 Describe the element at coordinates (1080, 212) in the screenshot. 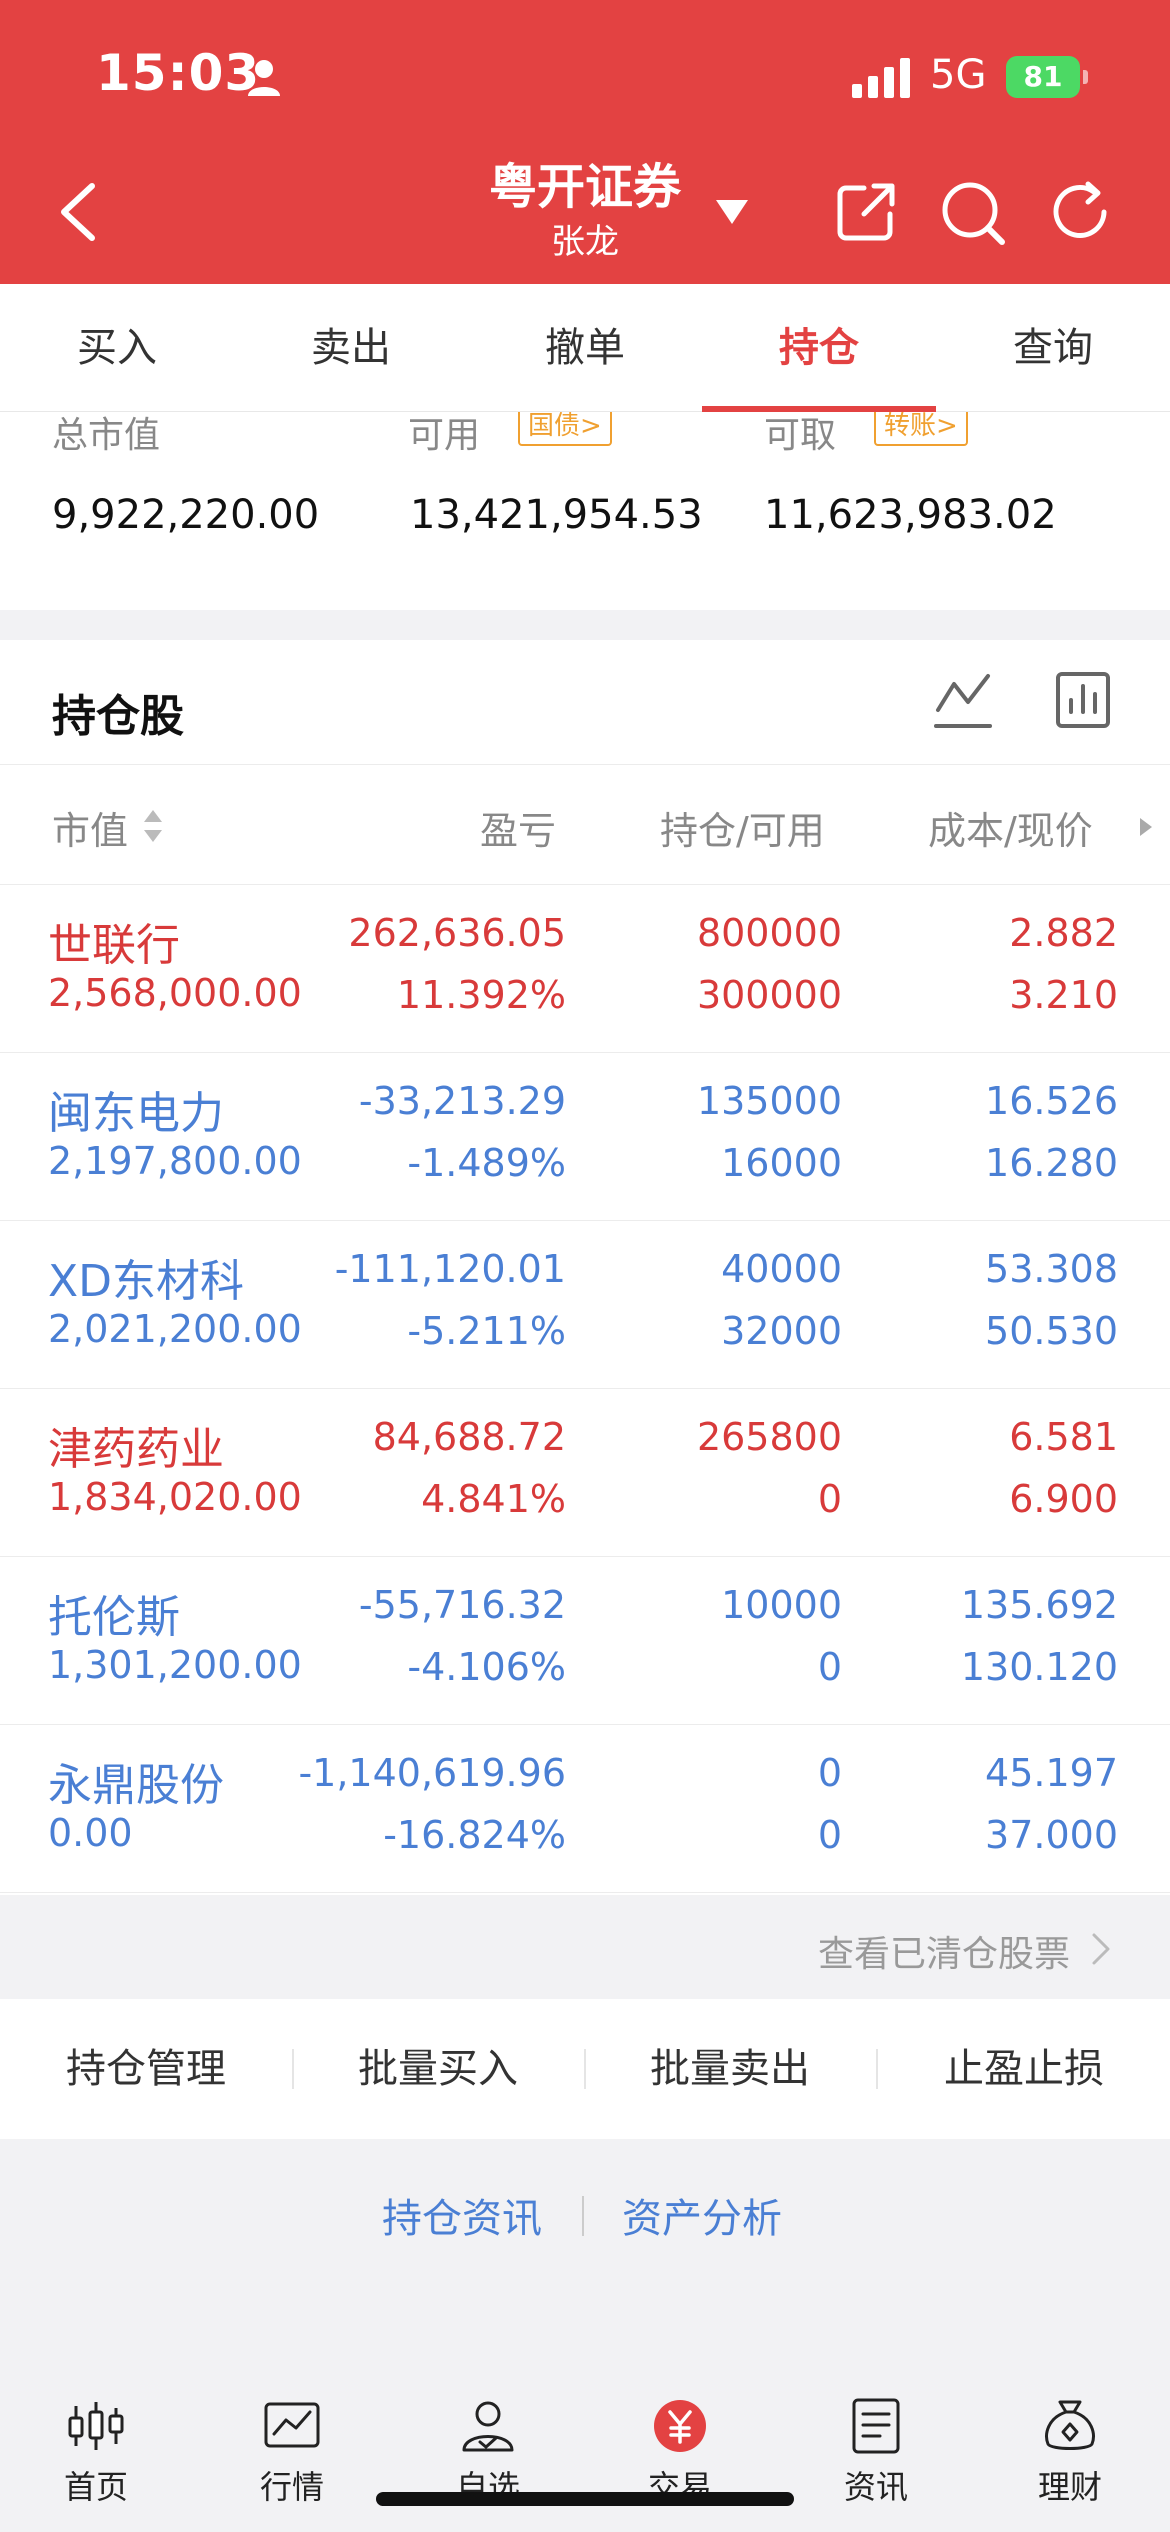

I see `refresh-icon` at that location.